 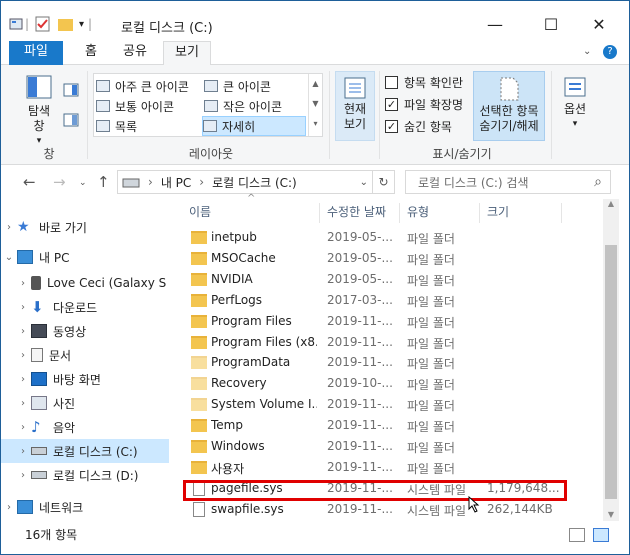 I want to click on checkbox-label: 파일 확장명, so click(x=434, y=104).